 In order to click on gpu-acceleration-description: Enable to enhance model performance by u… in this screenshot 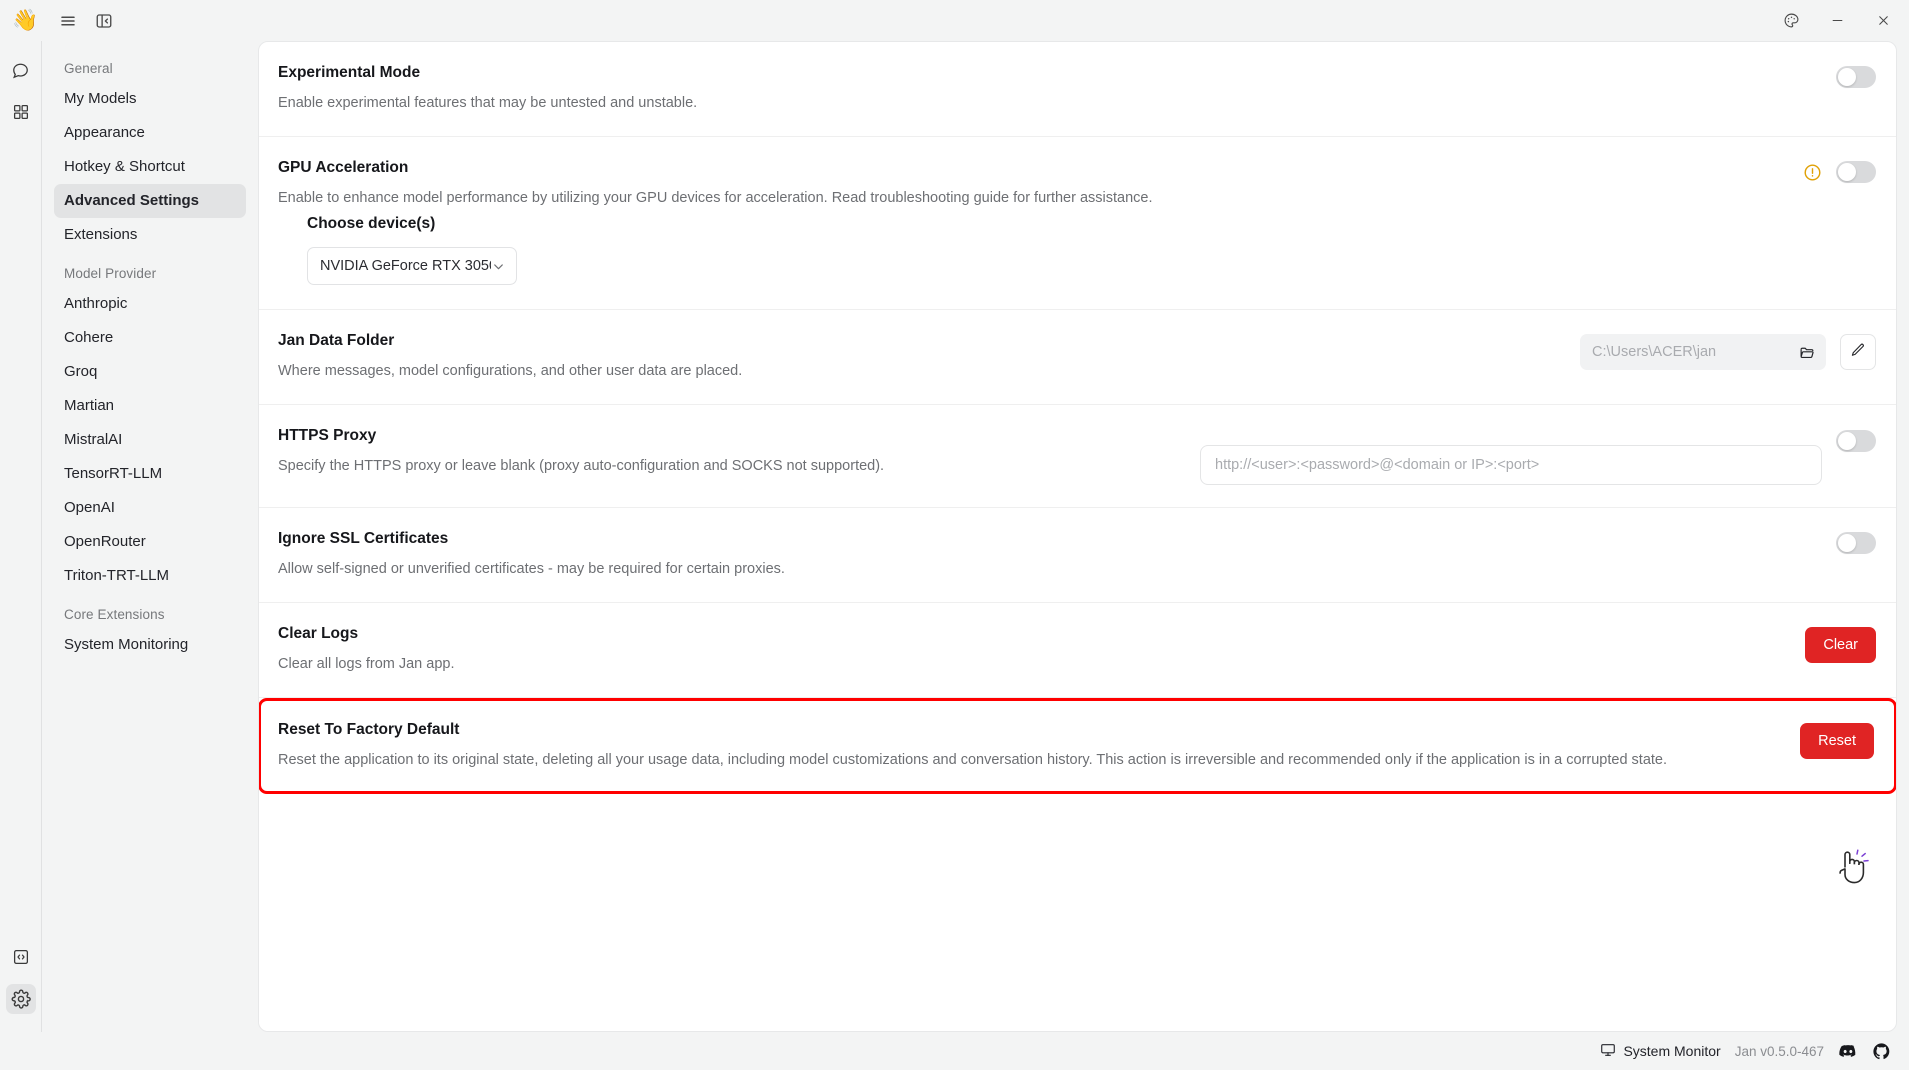, I will do `click(715, 197)`.